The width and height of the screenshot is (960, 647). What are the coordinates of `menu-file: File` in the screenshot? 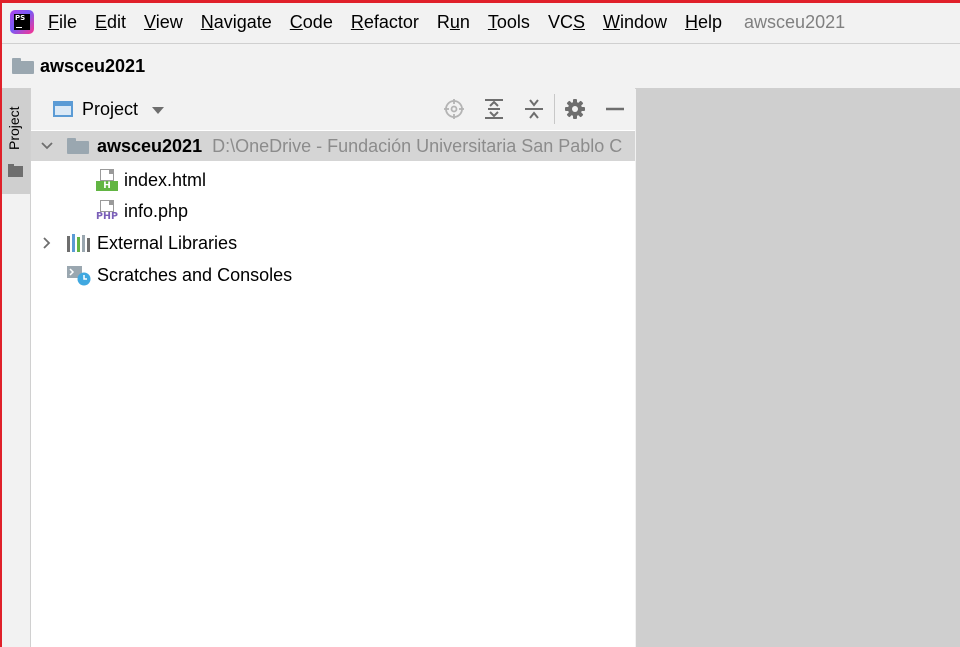 It's located at (62, 22).